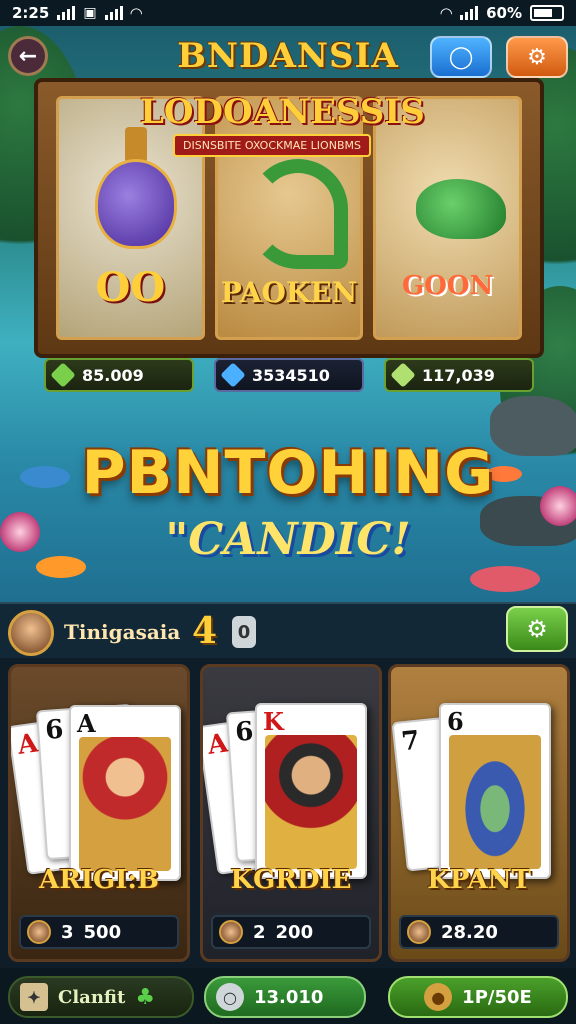 The height and width of the screenshot is (1024, 576). I want to click on coin-icon: ●, so click(438, 997).